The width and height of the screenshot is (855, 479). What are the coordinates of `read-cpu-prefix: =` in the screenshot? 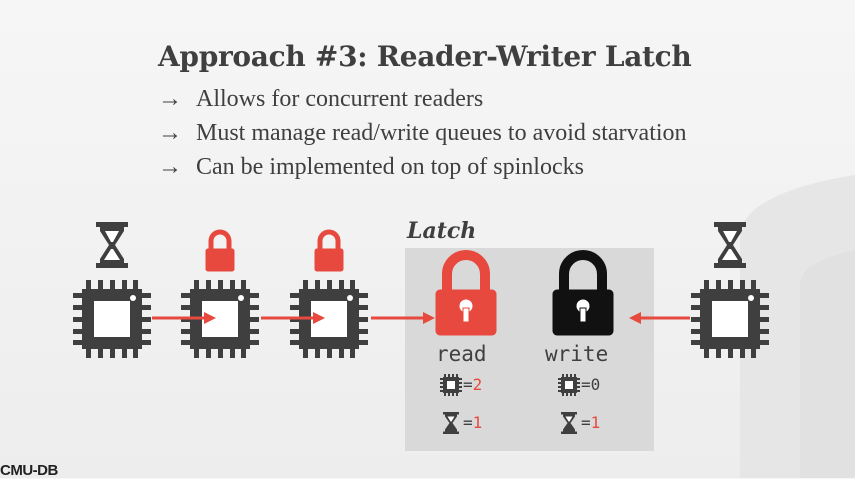 It's located at (468, 384).